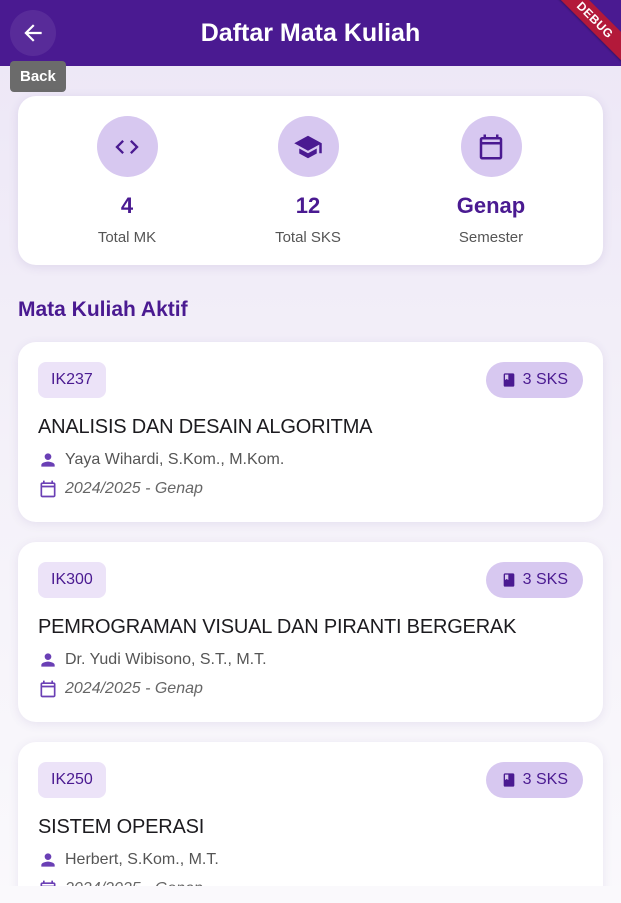  I want to click on bottom-edge, so click(310, 894).